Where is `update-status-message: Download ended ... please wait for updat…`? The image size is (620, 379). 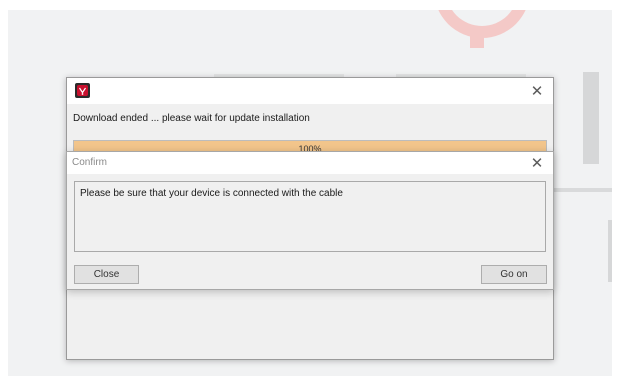
update-status-message: Download ended ... please wait for updat… is located at coordinates (191, 118).